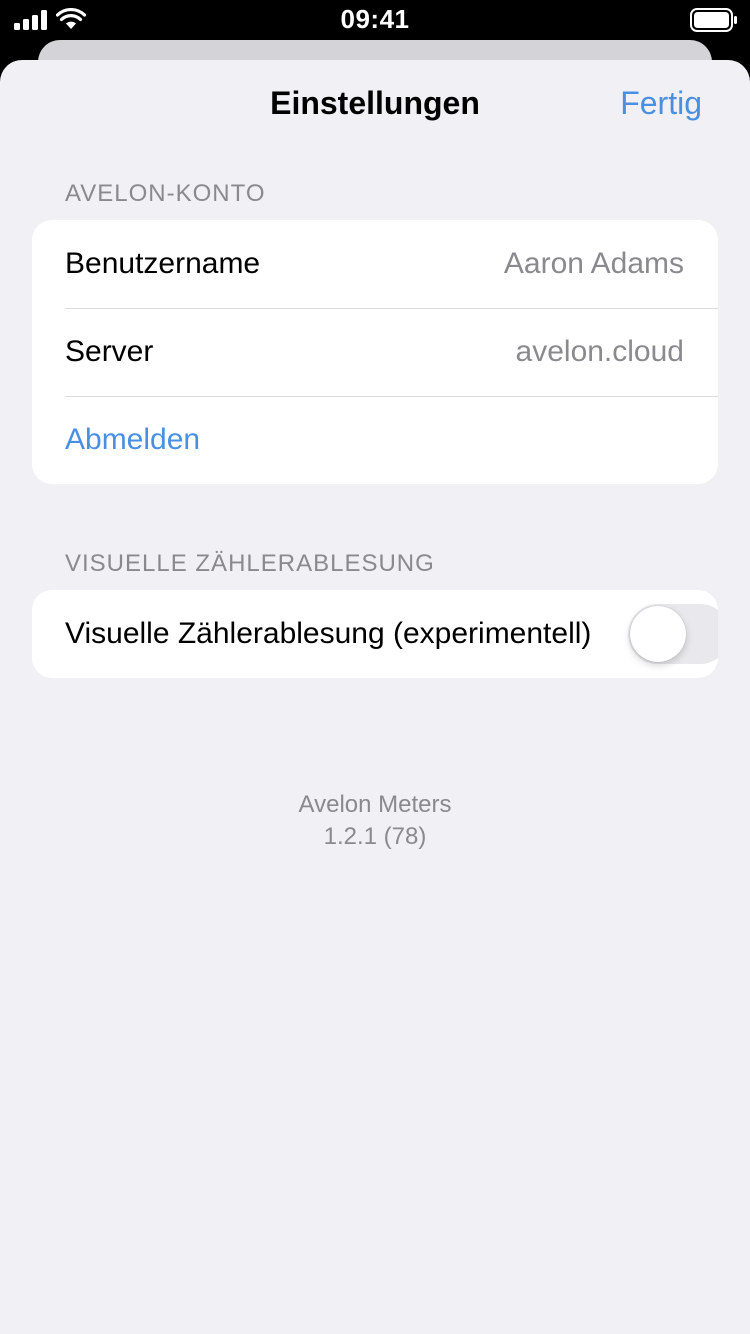 The width and height of the screenshot is (750, 1334). I want to click on server-row: Server avelon.cloud, so click(375, 352).